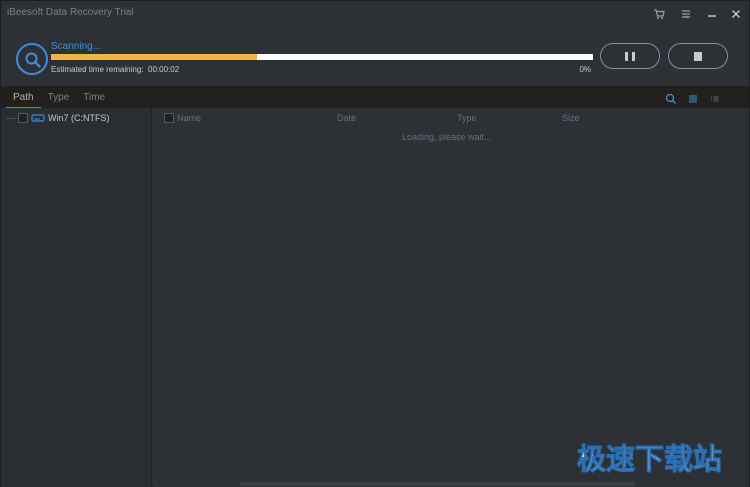 Image resolution: width=750 pixels, height=487 pixels. Describe the element at coordinates (154, 57) in the screenshot. I see `scan-progress-fill` at that location.